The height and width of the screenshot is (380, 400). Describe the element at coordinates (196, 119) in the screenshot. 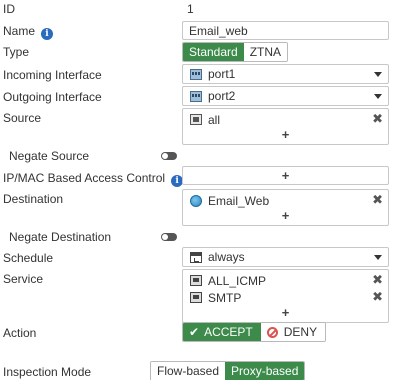

I see `address-icon` at that location.